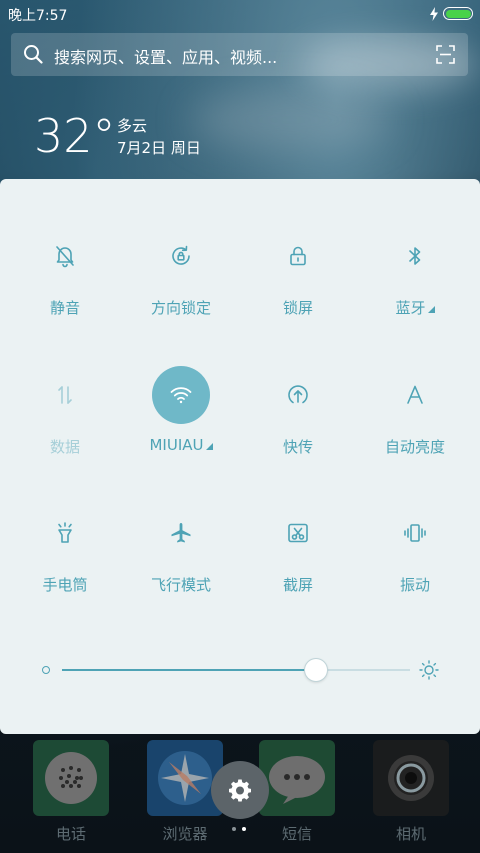  I want to click on browser-app-icon, so click(185, 778).